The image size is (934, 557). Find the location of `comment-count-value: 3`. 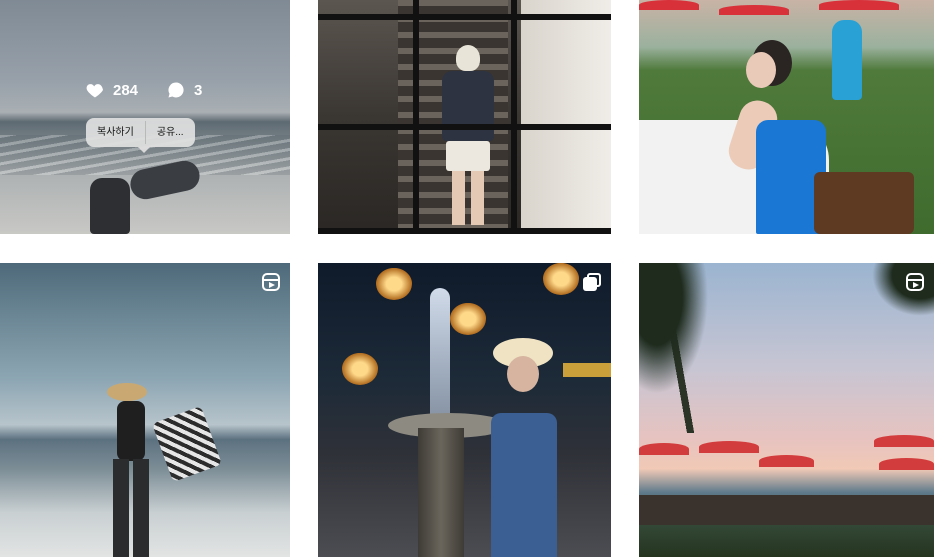

comment-count-value: 3 is located at coordinates (198, 90).